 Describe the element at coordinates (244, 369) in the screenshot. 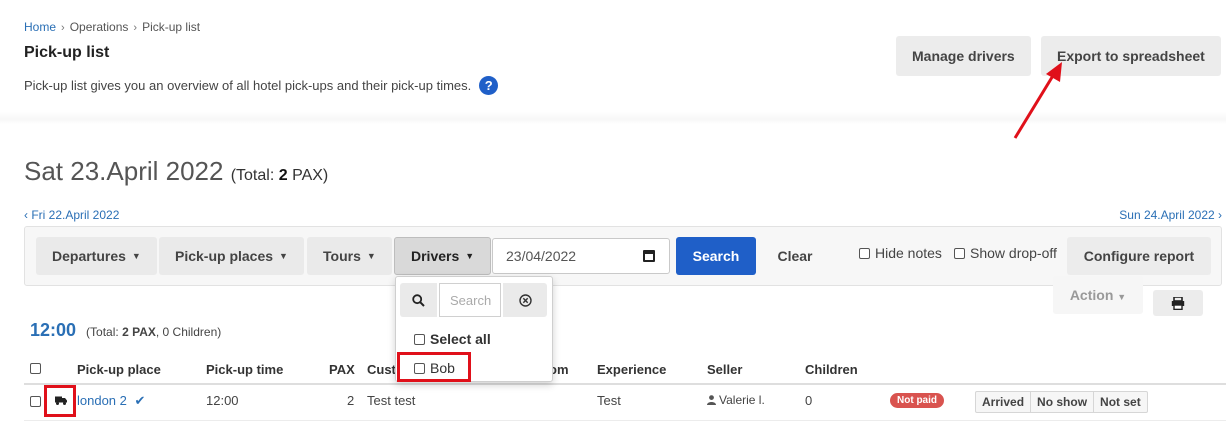

I see `column-header: Pick-up time` at that location.